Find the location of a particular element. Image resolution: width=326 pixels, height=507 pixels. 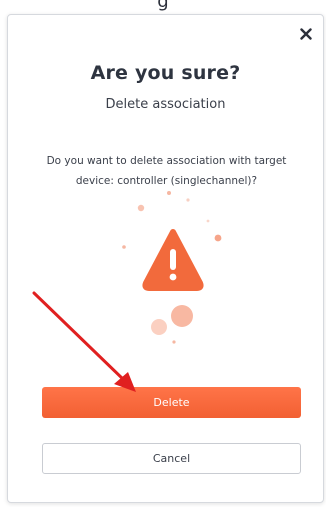

background-header-text: g is located at coordinates (163, 7).